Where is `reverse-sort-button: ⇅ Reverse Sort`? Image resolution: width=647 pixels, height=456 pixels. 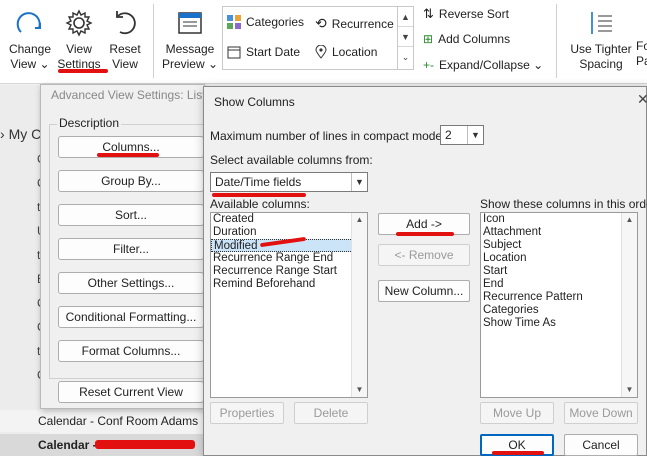 reverse-sort-button: ⇅ Reverse Sort is located at coordinates (466, 14).